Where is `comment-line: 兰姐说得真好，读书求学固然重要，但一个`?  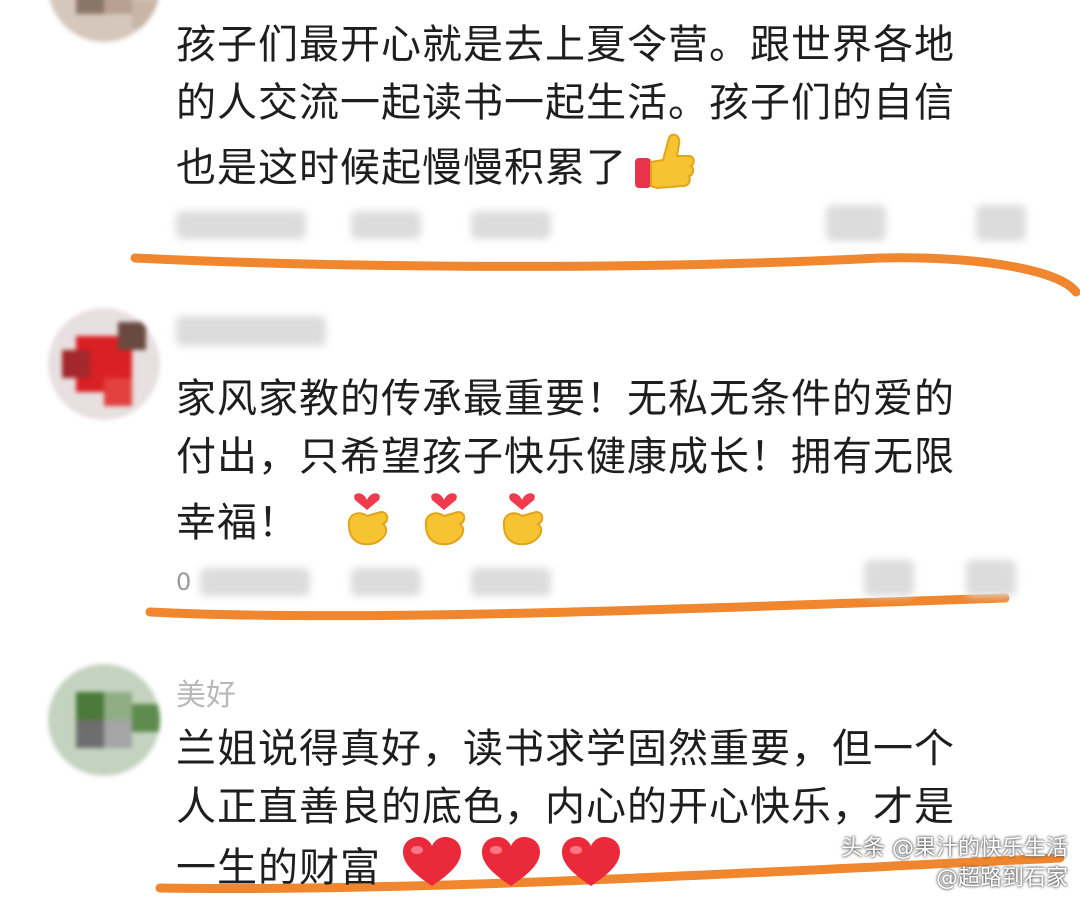
comment-line: 兰姐说得真好，读书求学固然重要，但一个 is located at coordinates (565, 749).